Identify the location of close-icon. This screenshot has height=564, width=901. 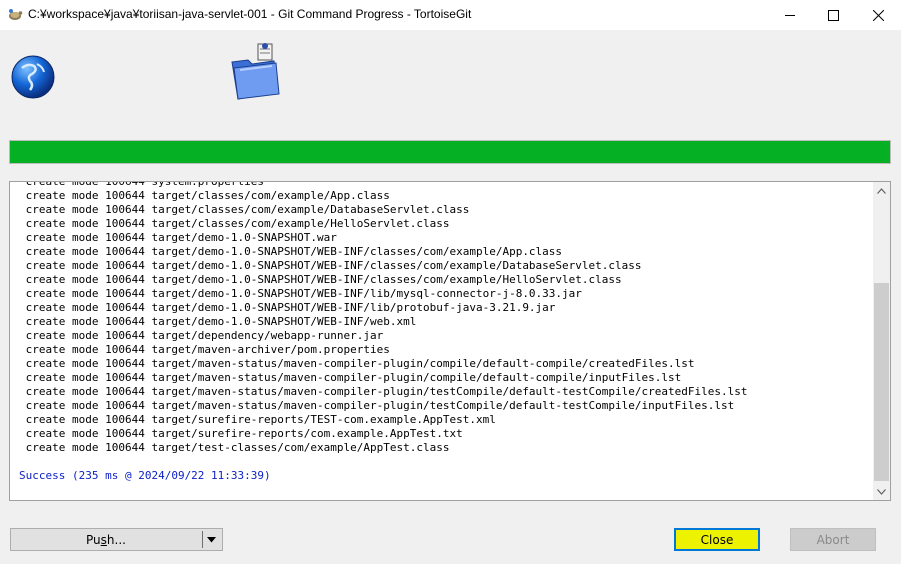
(878, 15).